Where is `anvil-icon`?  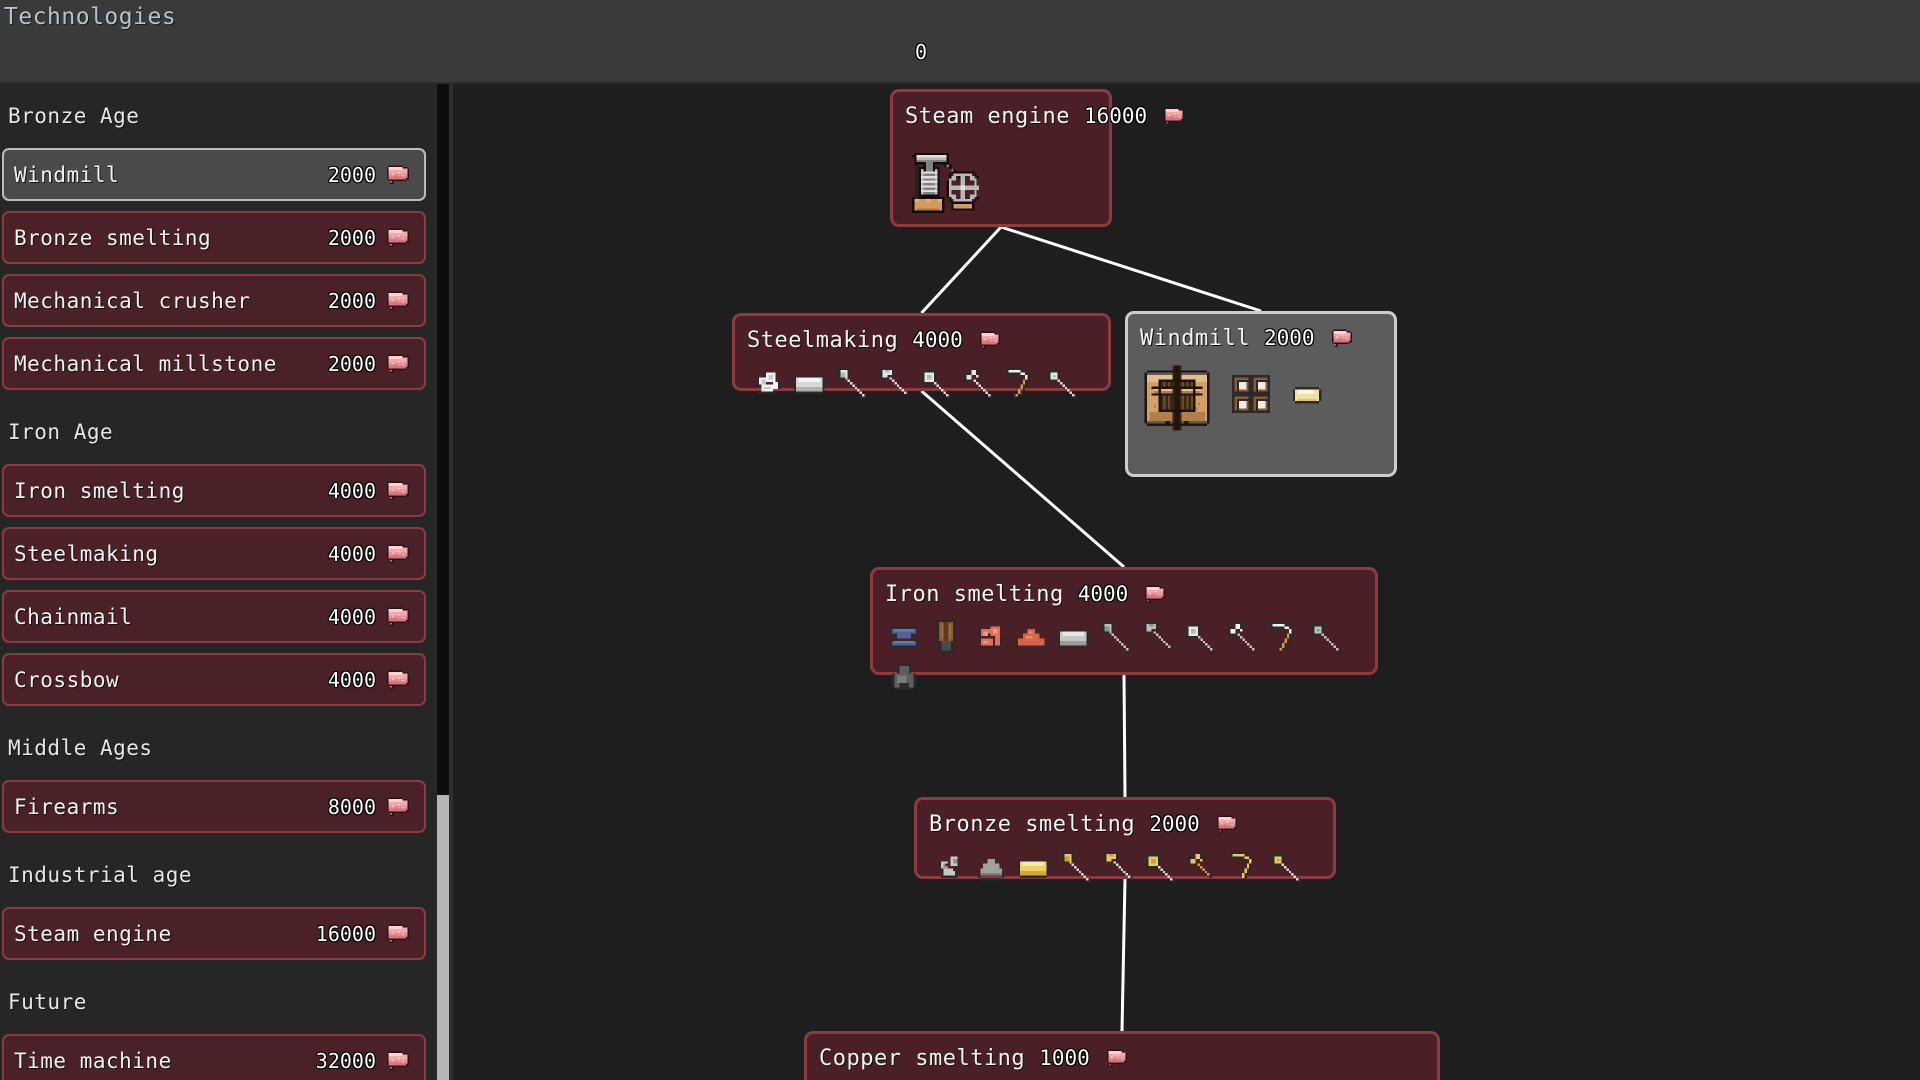 anvil-icon is located at coordinates (904, 637).